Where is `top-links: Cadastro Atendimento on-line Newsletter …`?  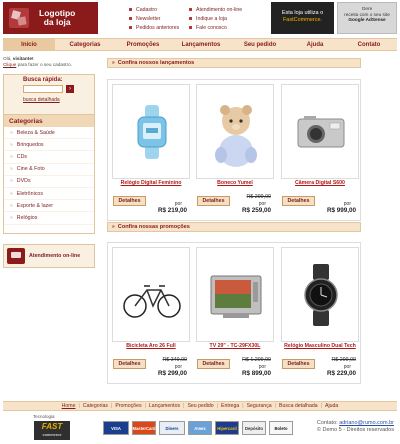
top-links: Cadastro Atendimento on-line Newsletter … is located at coordinates (199, 19).